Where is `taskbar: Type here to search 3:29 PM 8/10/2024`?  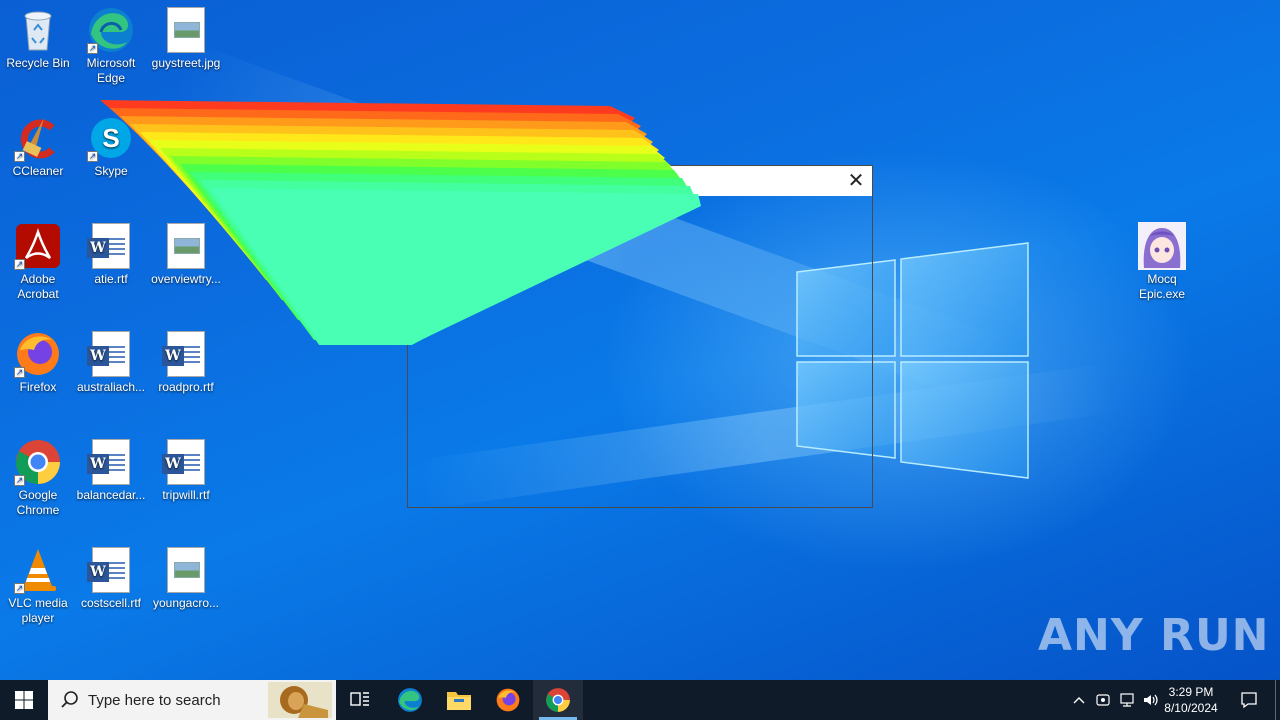
taskbar: Type here to search 3:29 PM 8/10/2024 is located at coordinates (640, 700).